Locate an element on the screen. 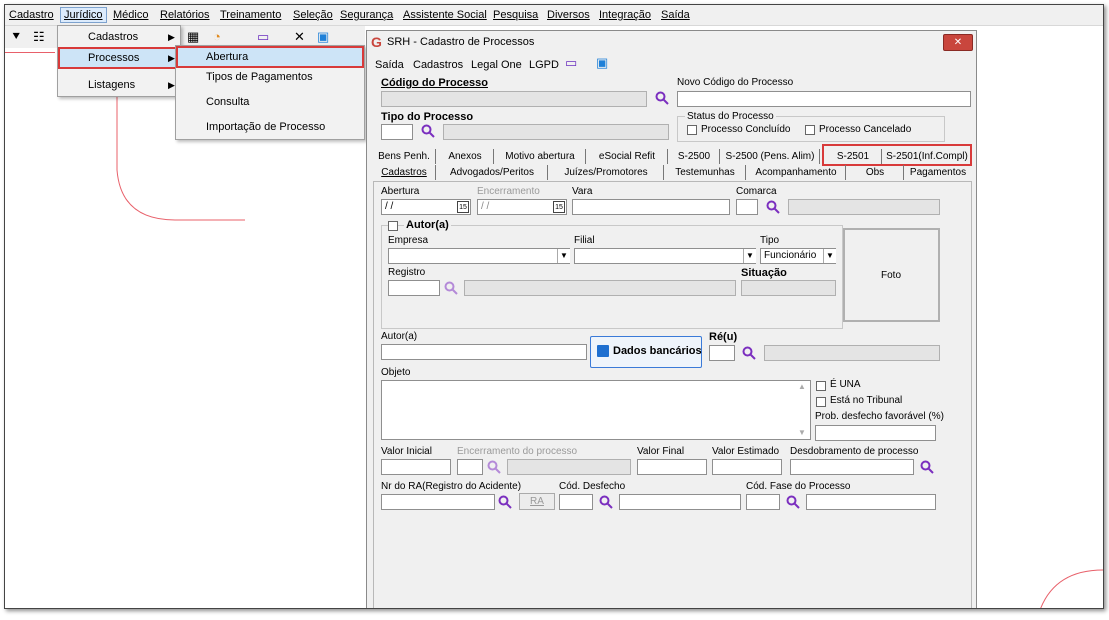  tab-anexos: Anexos is located at coordinates (465, 156).